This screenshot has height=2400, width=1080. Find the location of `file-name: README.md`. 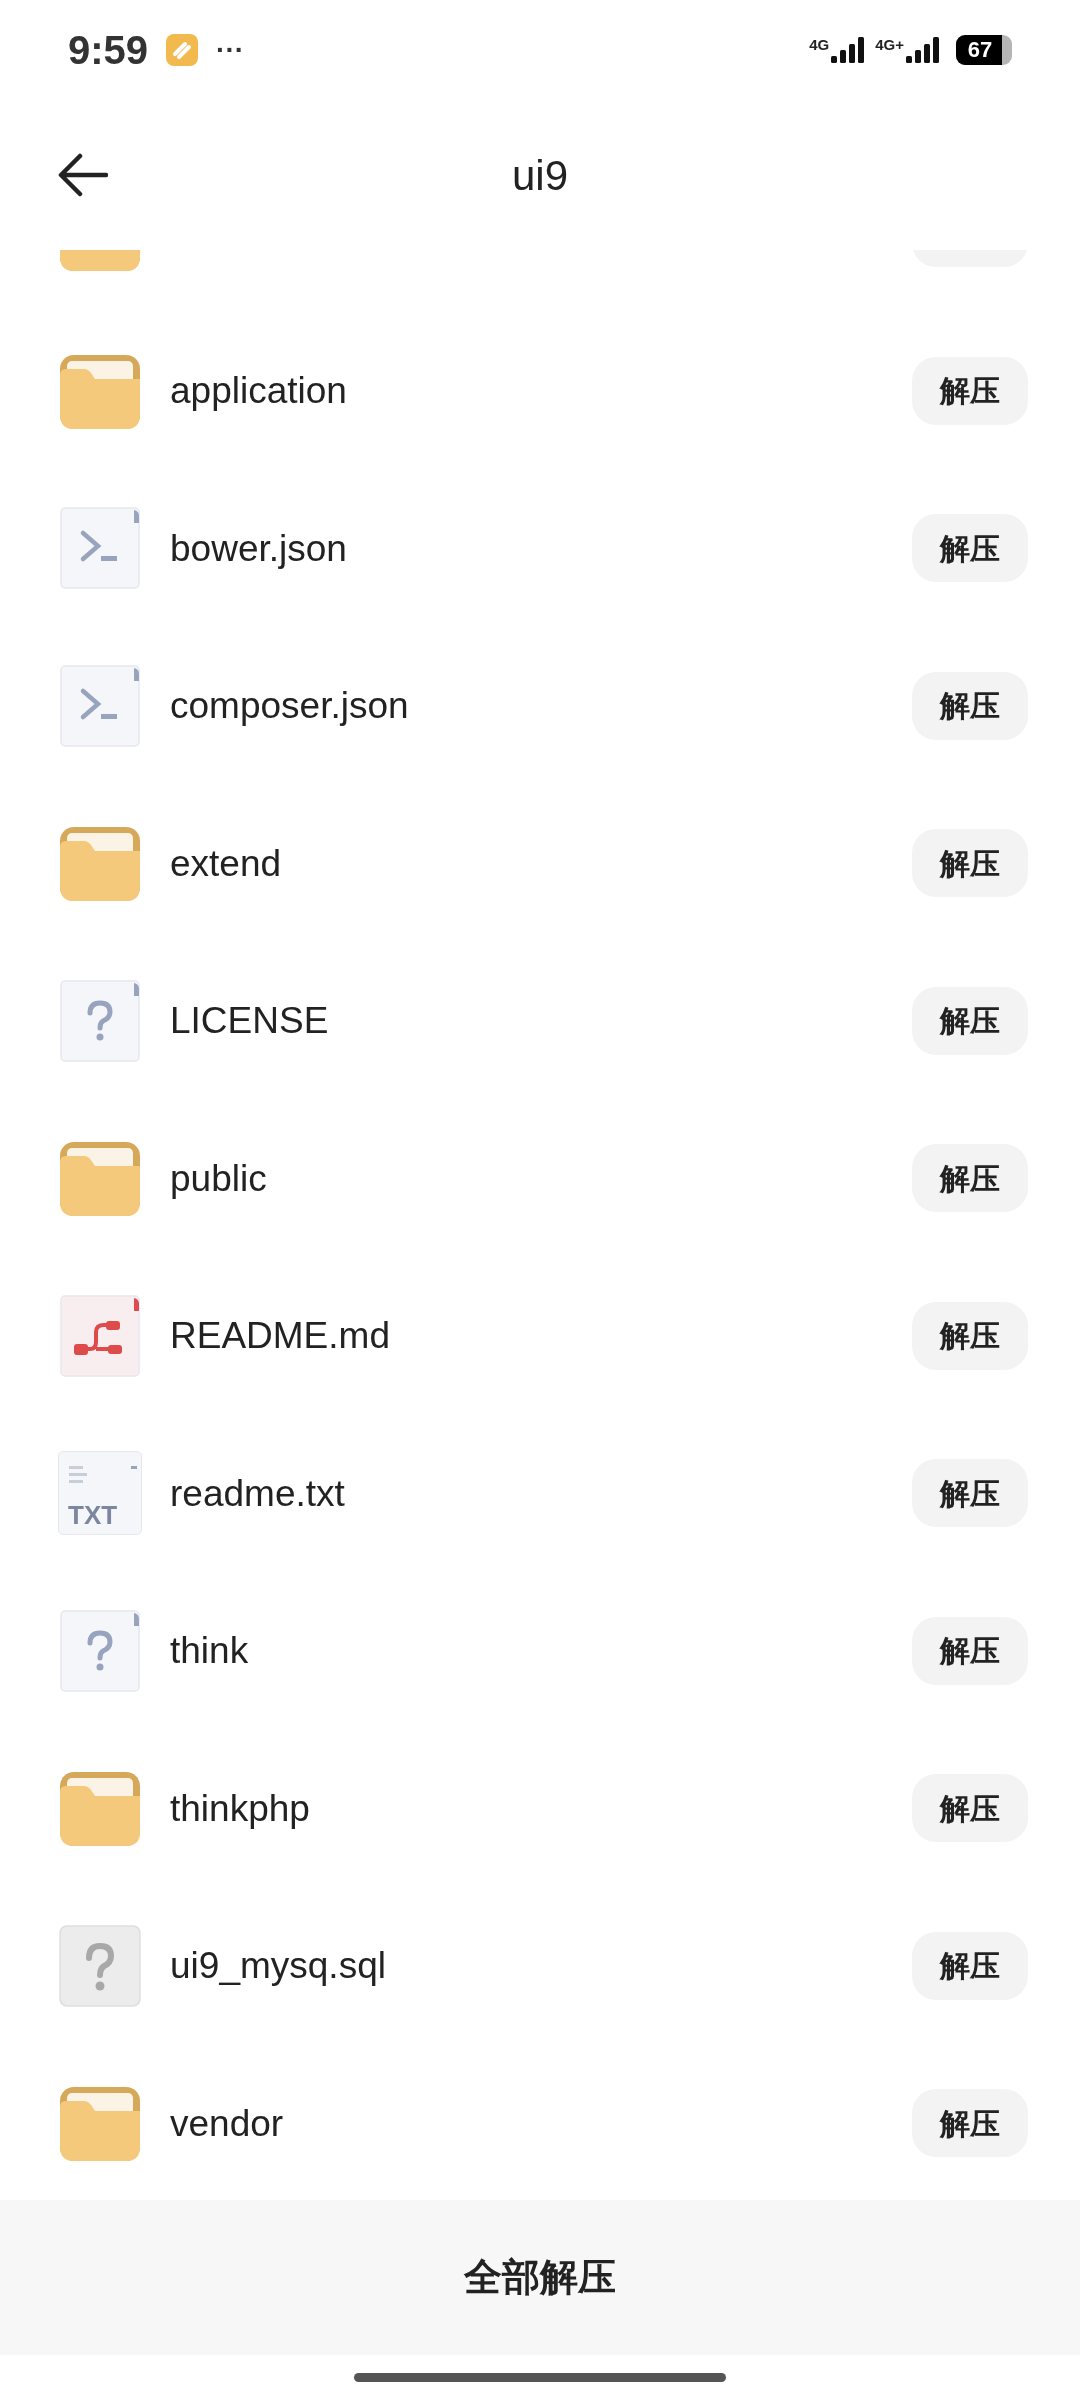

file-name: README.md is located at coordinates (280, 1336).